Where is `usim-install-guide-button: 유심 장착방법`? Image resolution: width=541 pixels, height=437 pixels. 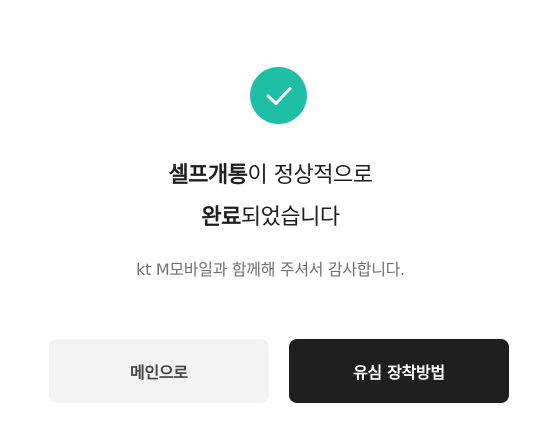
usim-install-guide-button: 유심 장착방법 is located at coordinates (399, 371).